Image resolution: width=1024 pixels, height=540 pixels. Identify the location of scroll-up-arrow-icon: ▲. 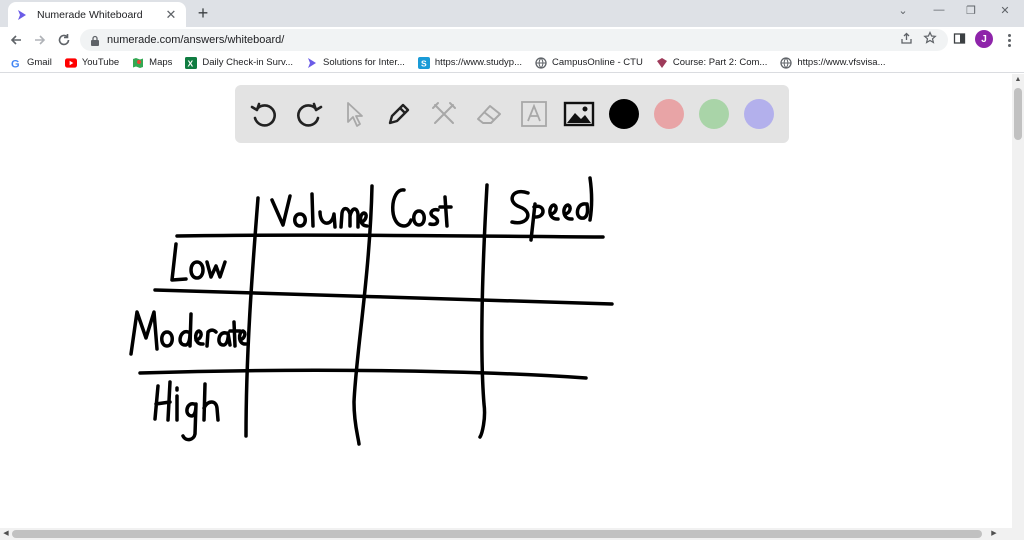
(1018, 80).